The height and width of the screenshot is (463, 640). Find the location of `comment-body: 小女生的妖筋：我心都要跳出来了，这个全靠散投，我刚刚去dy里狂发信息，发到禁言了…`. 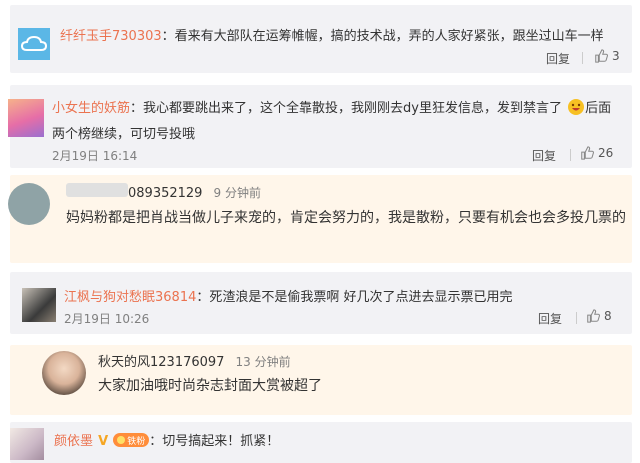

comment-body: 小女生的妖筋：我心都要跳出来了，这个全靠散投，我刚刚去dy里狂发信息，发到禁言了… is located at coordinates (331, 106).